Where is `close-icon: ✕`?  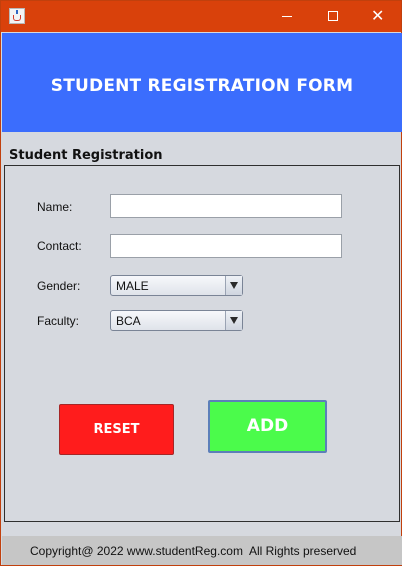
close-icon: ✕ is located at coordinates (378, 15).